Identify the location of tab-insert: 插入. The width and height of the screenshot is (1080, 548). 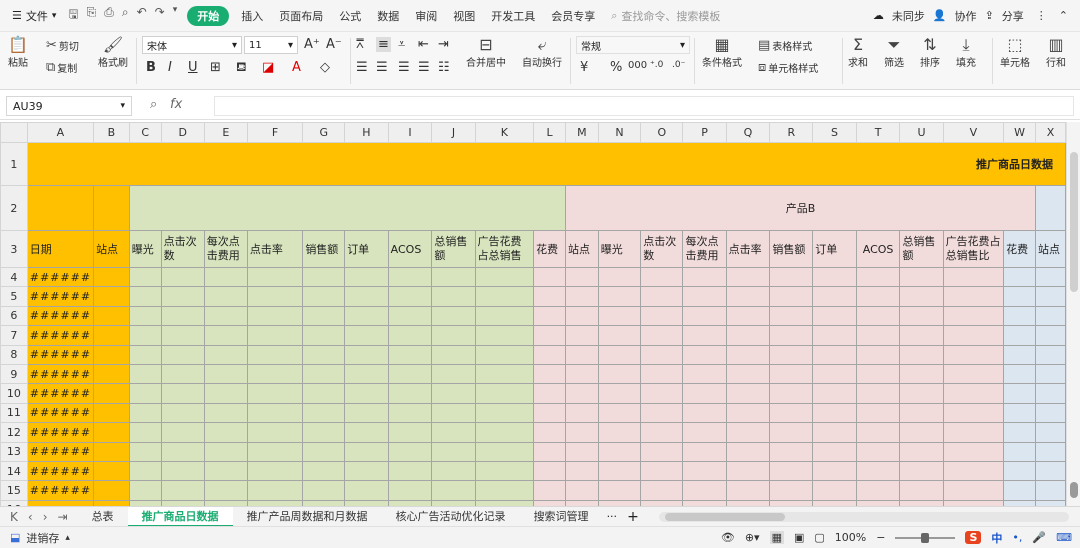
(252, 16).